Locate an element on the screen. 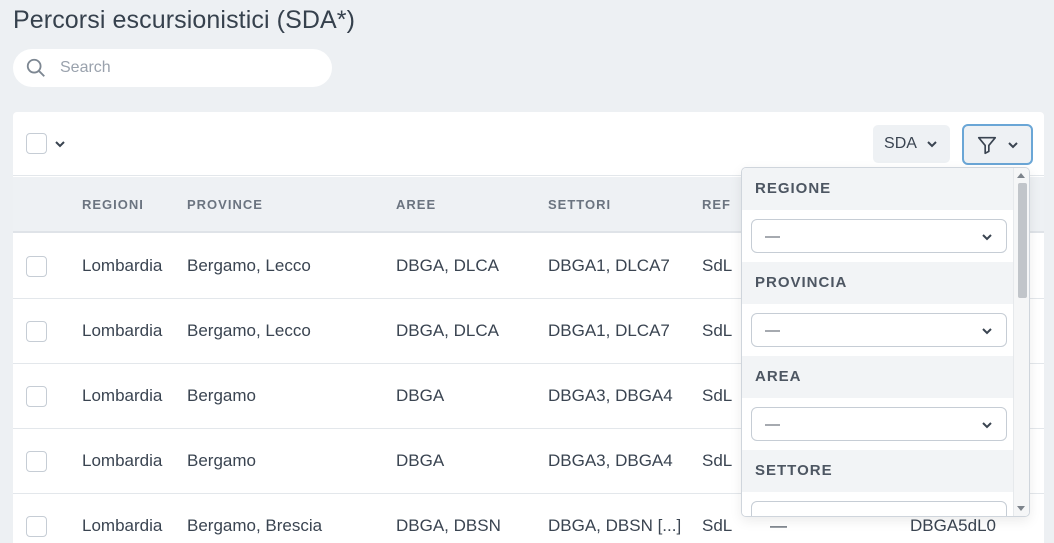 The image size is (1054, 543). settore-select: — is located at coordinates (879, 509).